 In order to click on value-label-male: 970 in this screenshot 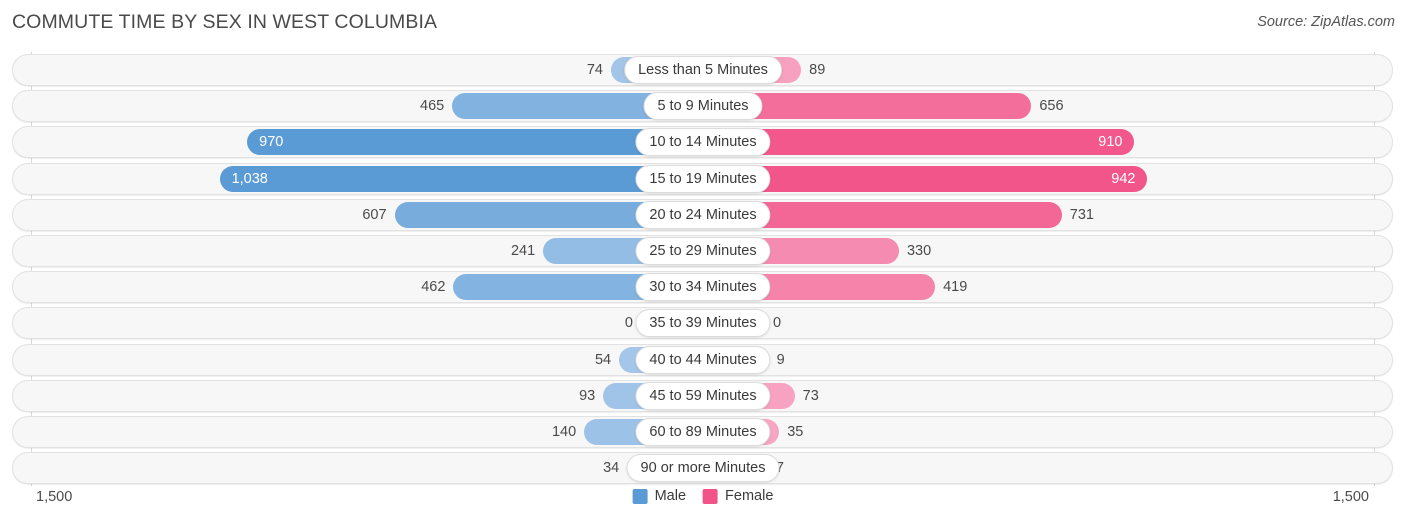, I will do `click(271, 142)`.